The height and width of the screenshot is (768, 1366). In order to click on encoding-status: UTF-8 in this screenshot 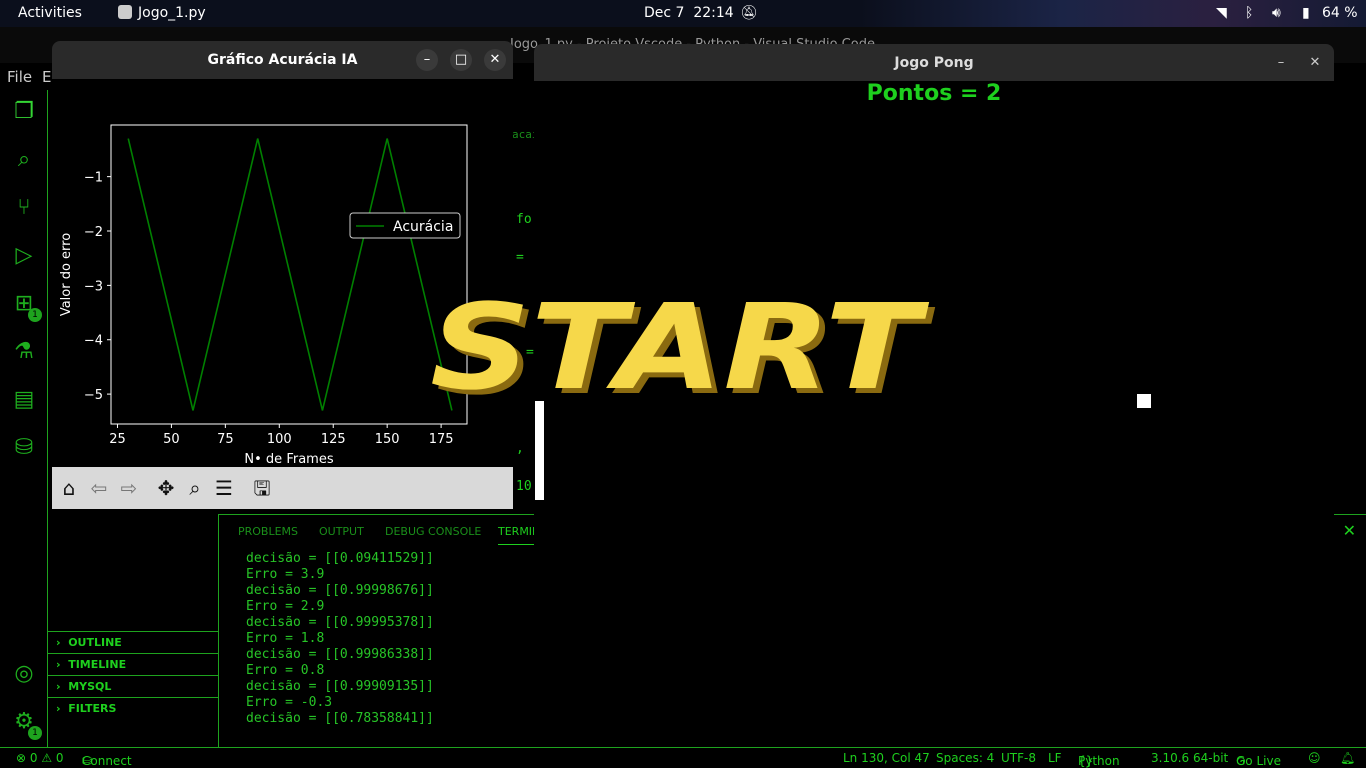, I will do `click(1018, 758)`.